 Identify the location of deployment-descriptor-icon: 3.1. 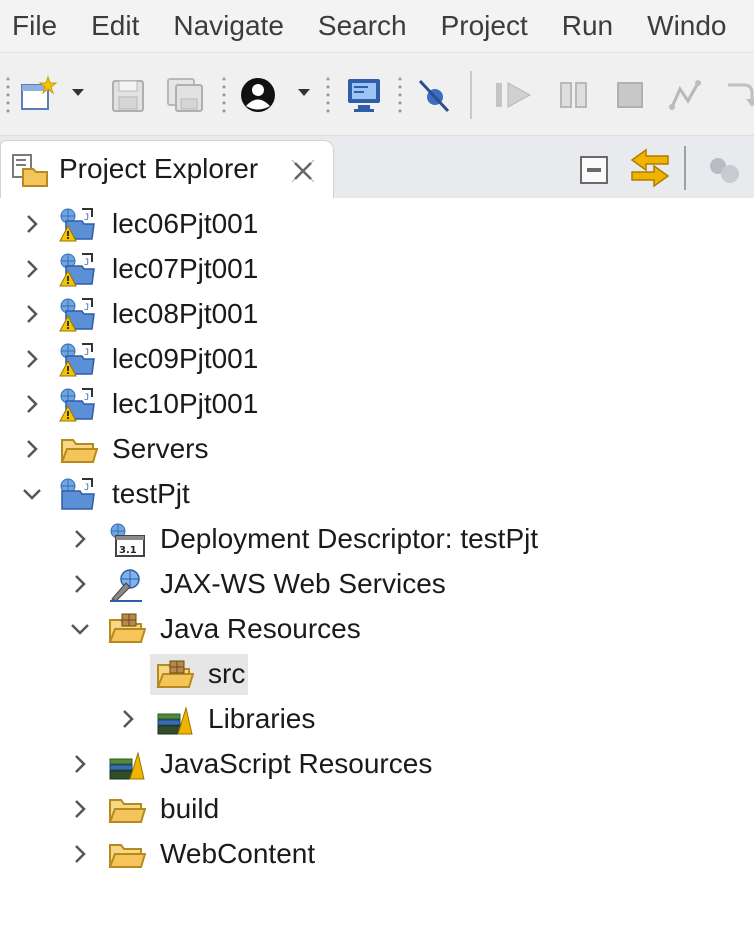
(127, 540).